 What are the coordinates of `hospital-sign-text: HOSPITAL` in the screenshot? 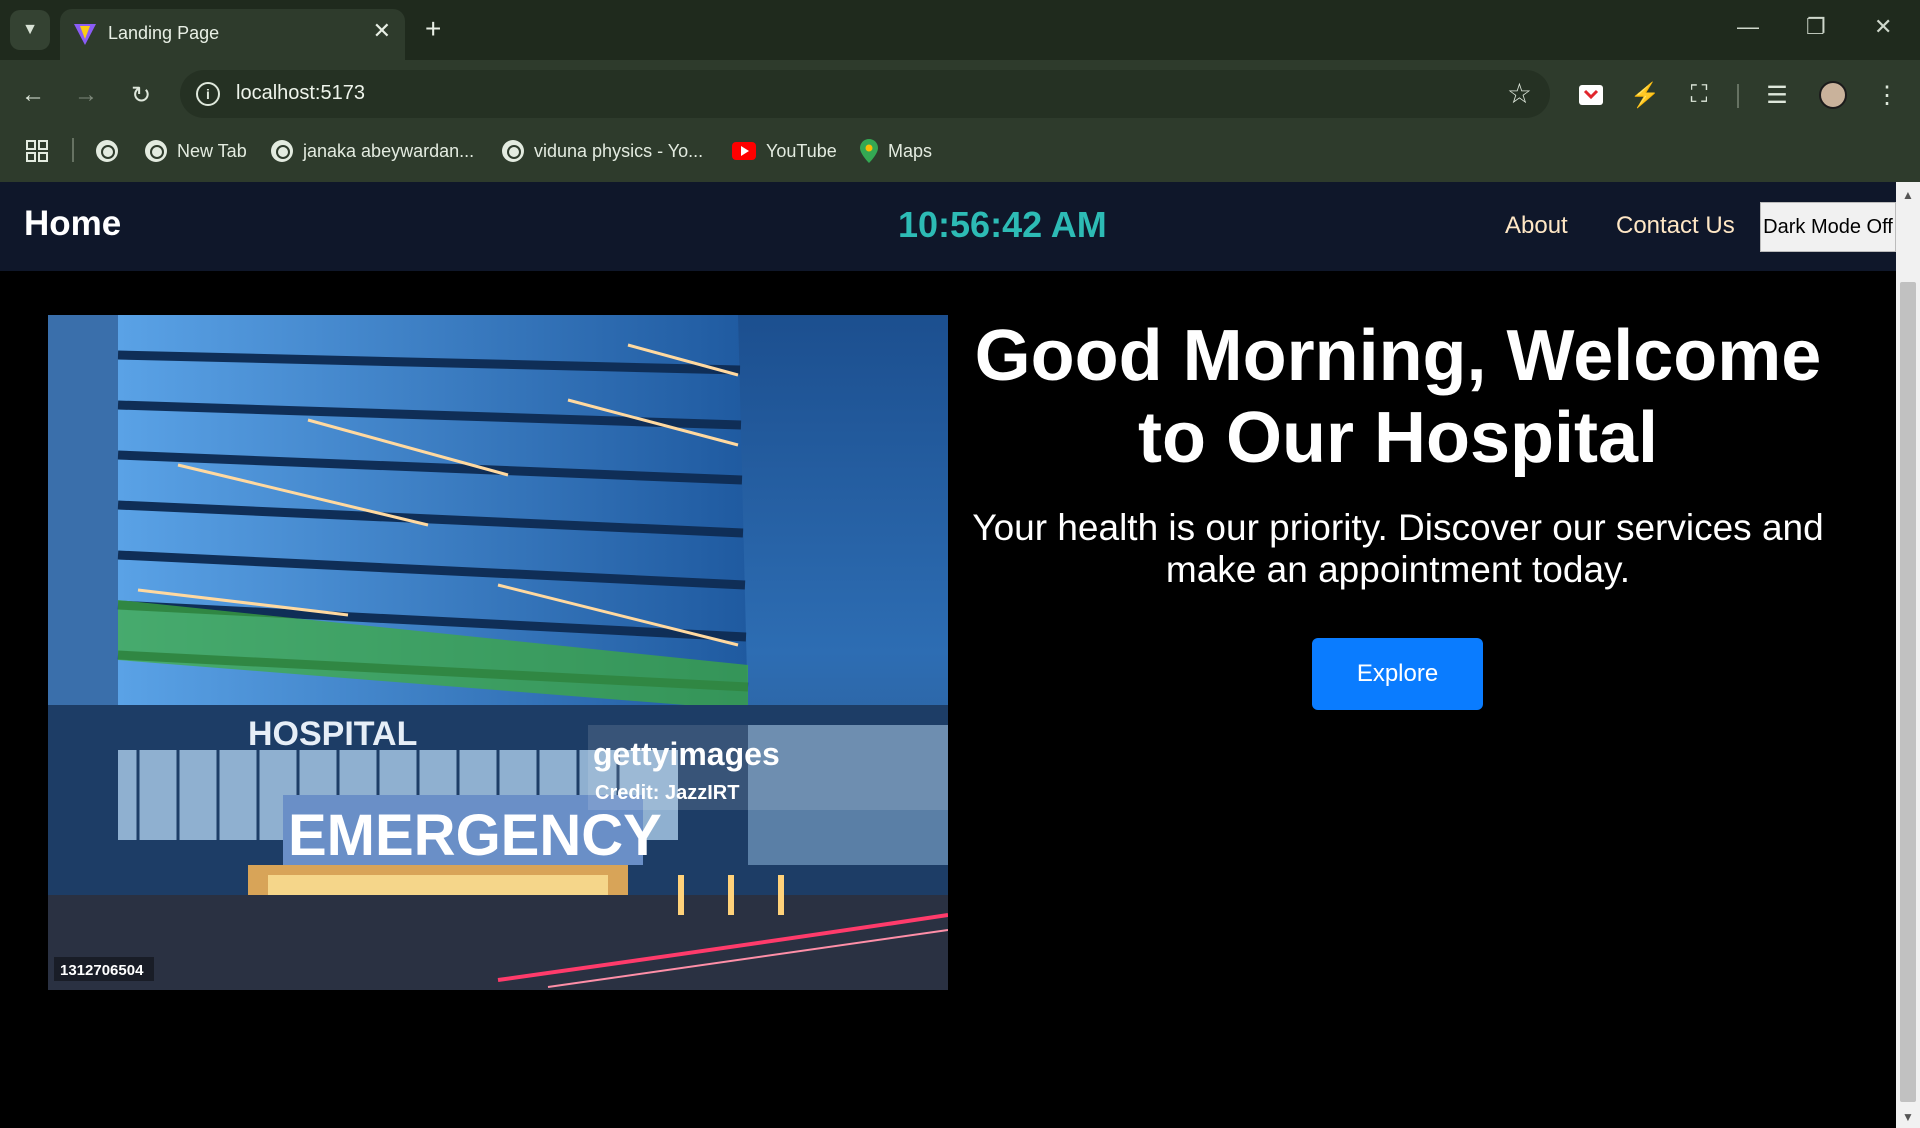 It's located at (332, 734).